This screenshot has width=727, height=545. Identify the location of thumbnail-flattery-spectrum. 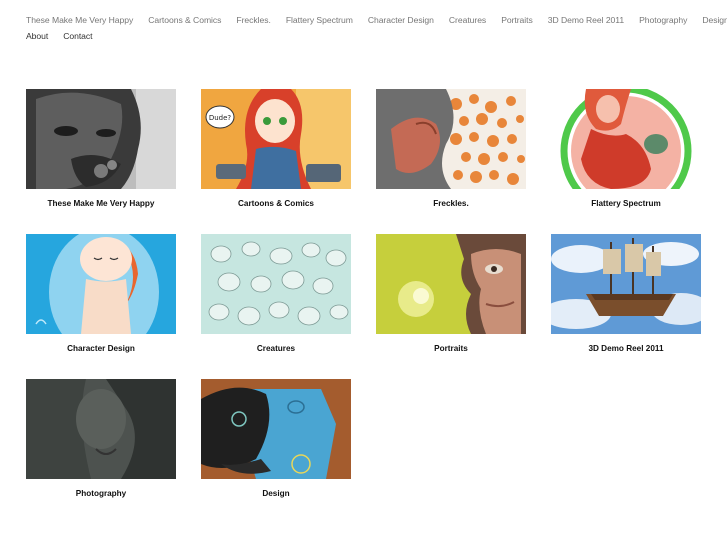
(626, 139).